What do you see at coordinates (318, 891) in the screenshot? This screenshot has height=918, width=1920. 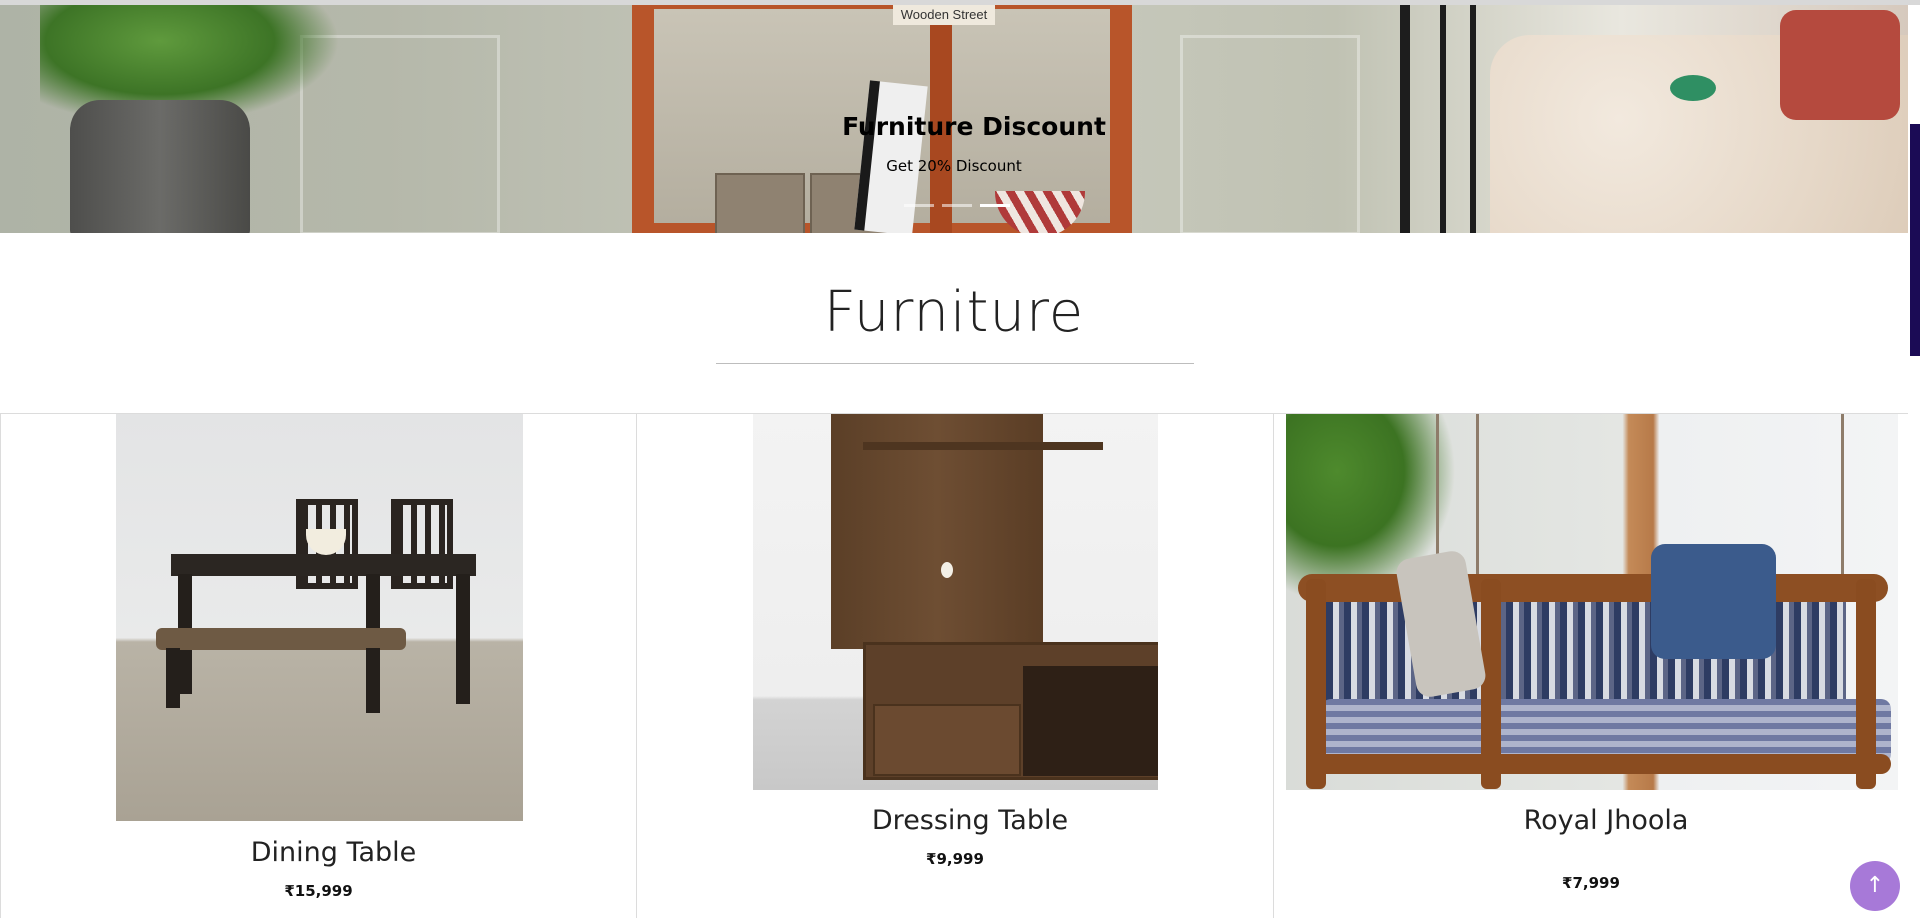 I see `product-price: ₹15,999` at bounding box center [318, 891].